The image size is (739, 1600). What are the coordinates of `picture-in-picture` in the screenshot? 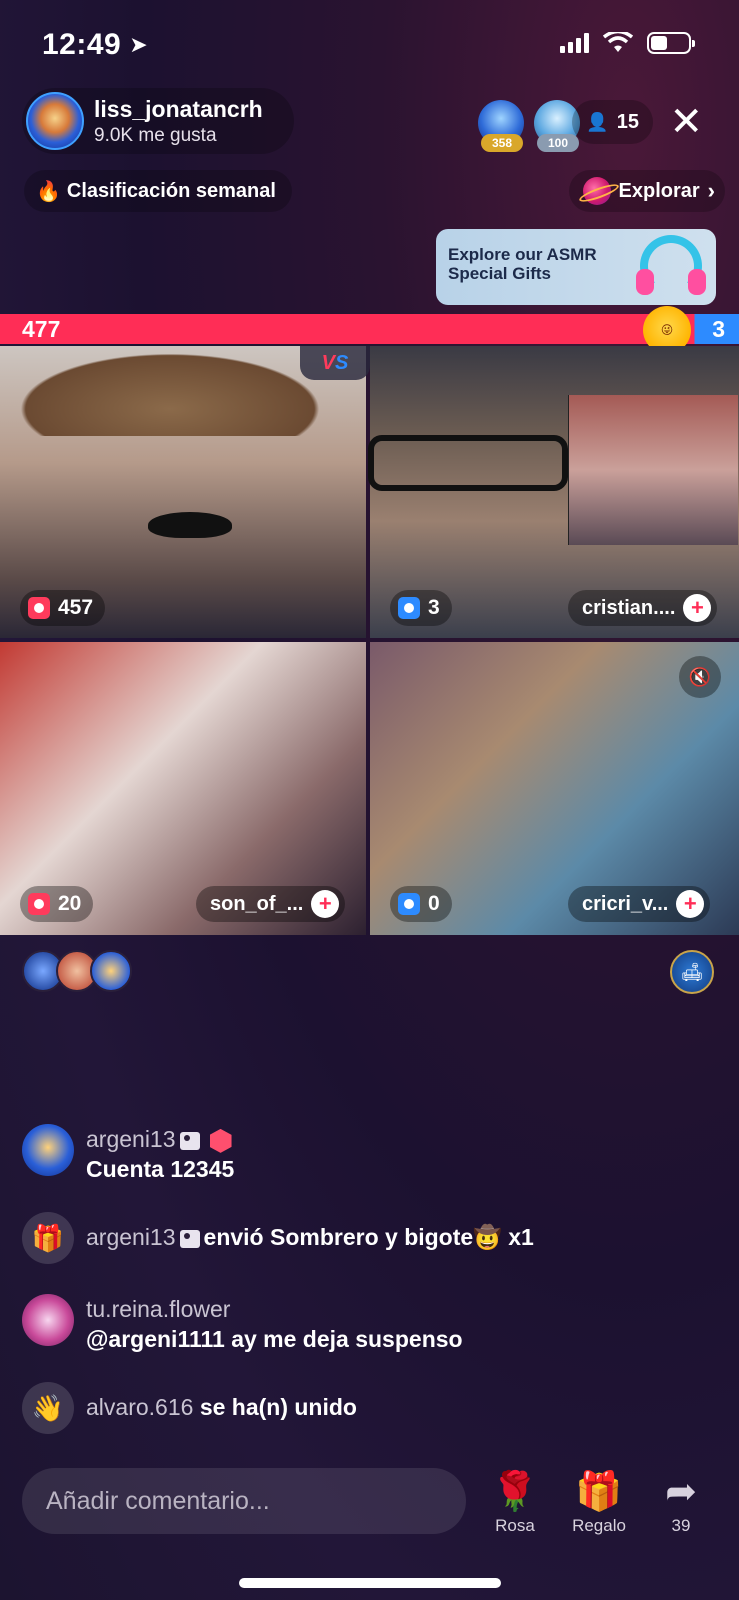 It's located at (653, 470).